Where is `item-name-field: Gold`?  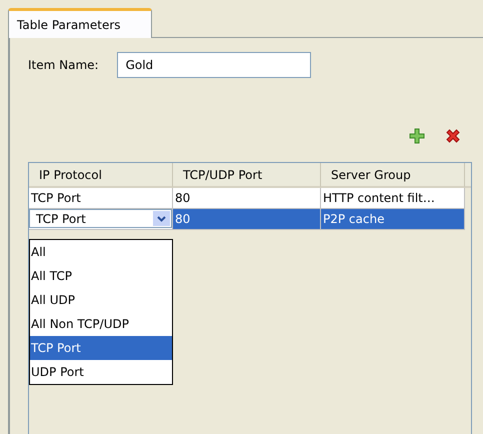 item-name-field: Gold is located at coordinates (213, 65).